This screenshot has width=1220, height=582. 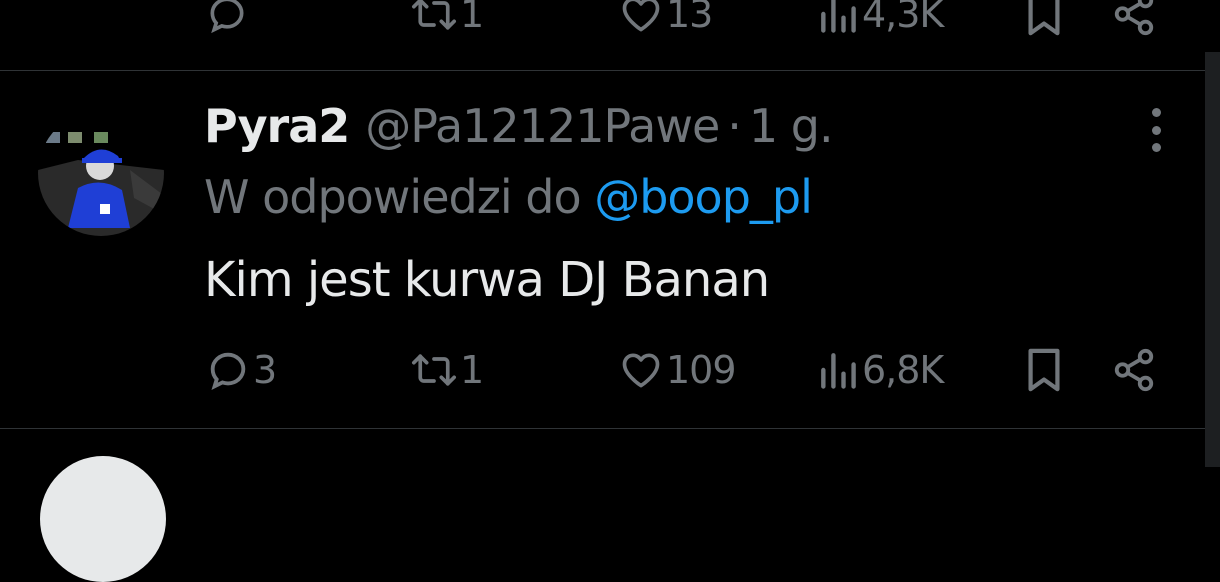 What do you see at coordinates (1212, 259) in the screenshot?
I see `scrollbar` at bounding box center [1212, 259].